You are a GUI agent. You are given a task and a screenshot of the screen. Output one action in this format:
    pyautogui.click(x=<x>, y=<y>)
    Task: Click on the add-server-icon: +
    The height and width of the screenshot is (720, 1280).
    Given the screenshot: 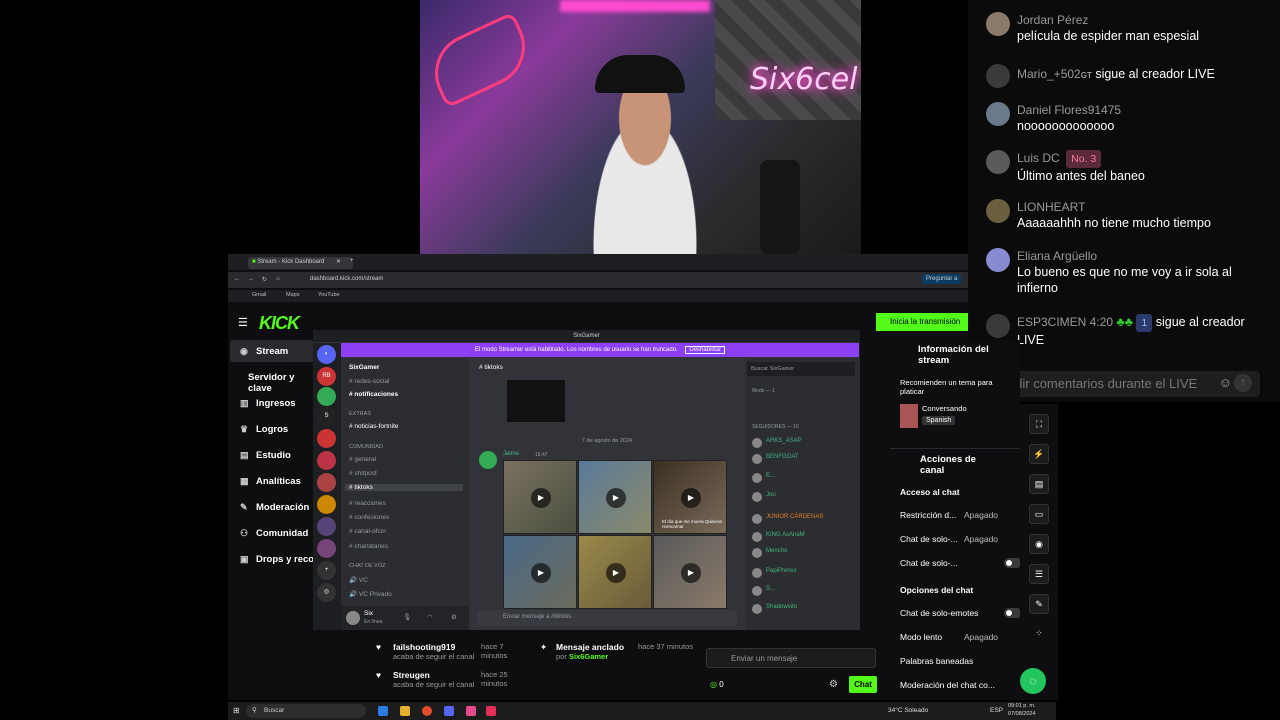 What is the action you would take?
    pyautogui.click(x=326, y=570)
    